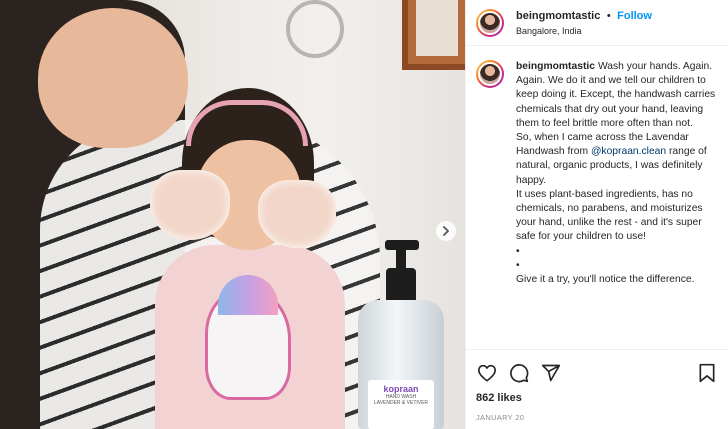  What do you see at coordinates (558, 16) in the screenshot?
I see `author-username: beingmomtastic` at bounding box center [558, 16].